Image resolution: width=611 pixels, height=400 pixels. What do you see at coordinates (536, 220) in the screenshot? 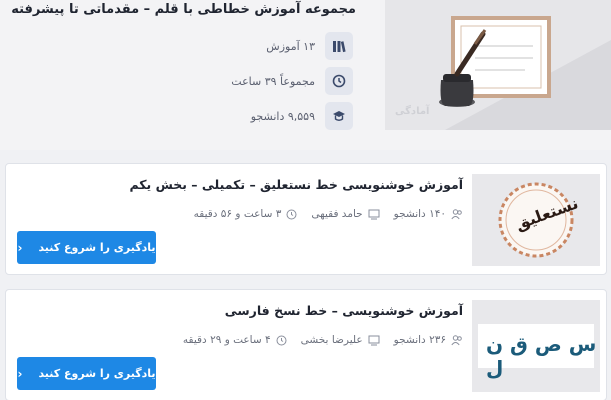
I see `course-thumbnail: نستعلیق` at bounding box center [536, 220].